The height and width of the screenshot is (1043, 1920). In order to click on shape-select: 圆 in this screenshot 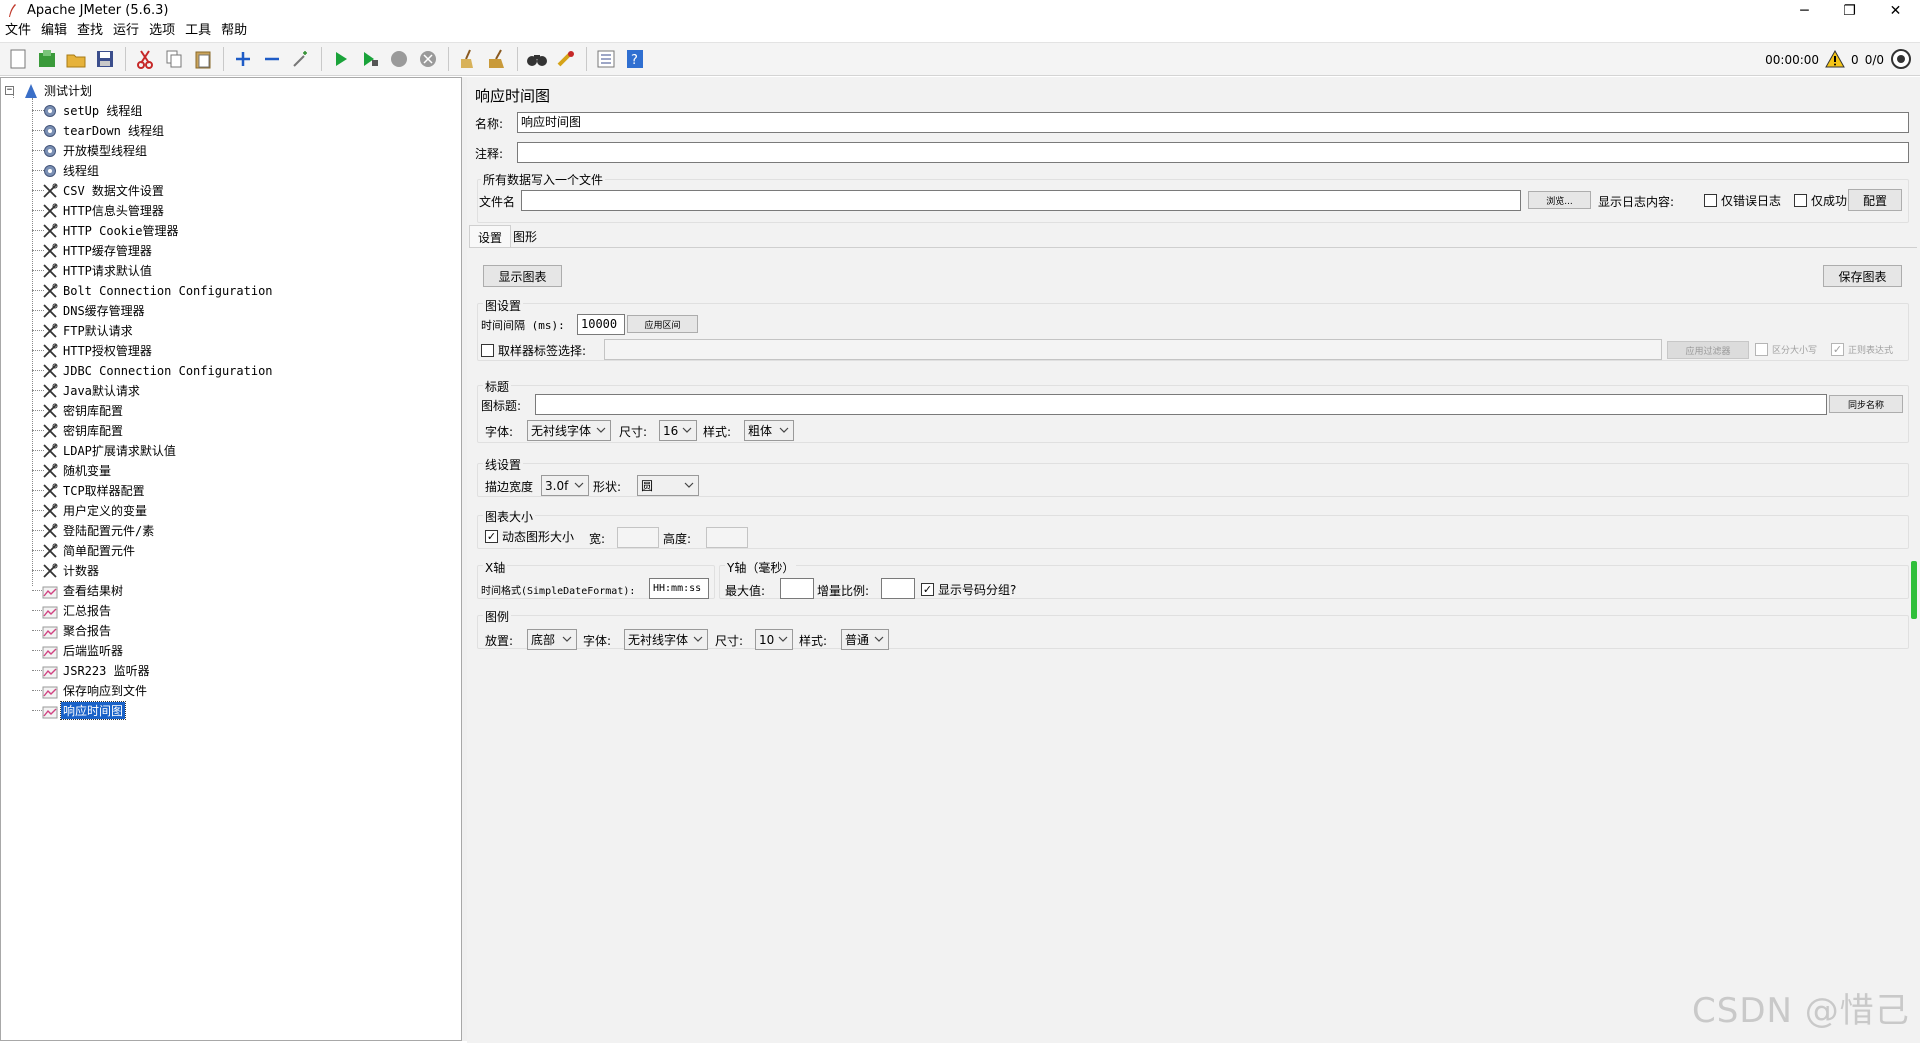, I will do `click(668, 485)`.